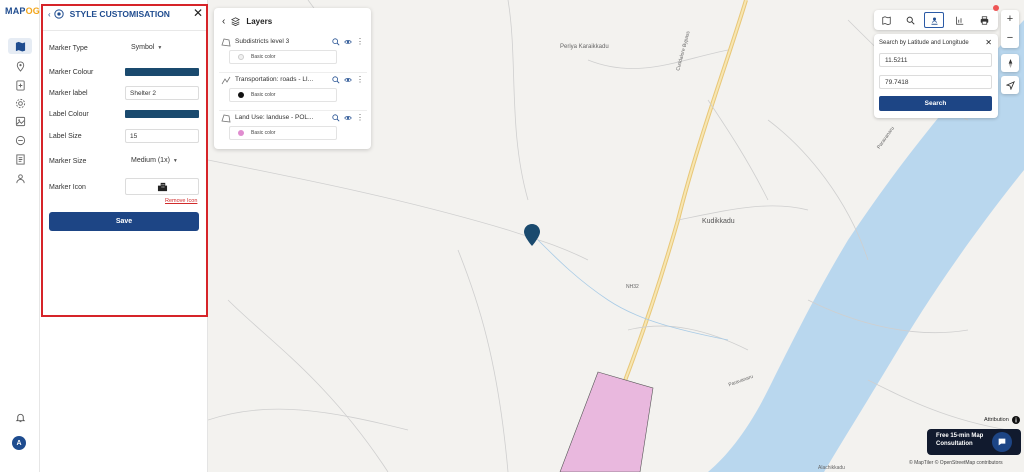 This screenshot has width=1024, height=472. What do you see at coordinates (19, 443) in the screenshot?
I see `user-avatar: A` at bounding box center [19, 443].